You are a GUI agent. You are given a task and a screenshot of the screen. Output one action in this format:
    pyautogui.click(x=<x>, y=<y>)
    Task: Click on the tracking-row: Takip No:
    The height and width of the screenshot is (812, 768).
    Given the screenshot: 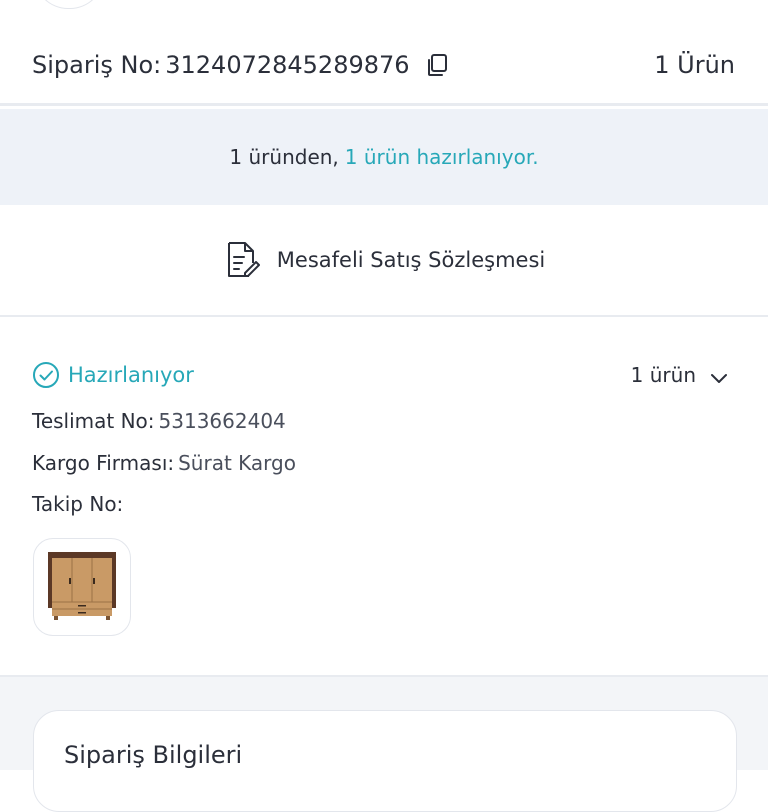 What is the action you would take?
    pyautogui.click(x=79, y=504)
    